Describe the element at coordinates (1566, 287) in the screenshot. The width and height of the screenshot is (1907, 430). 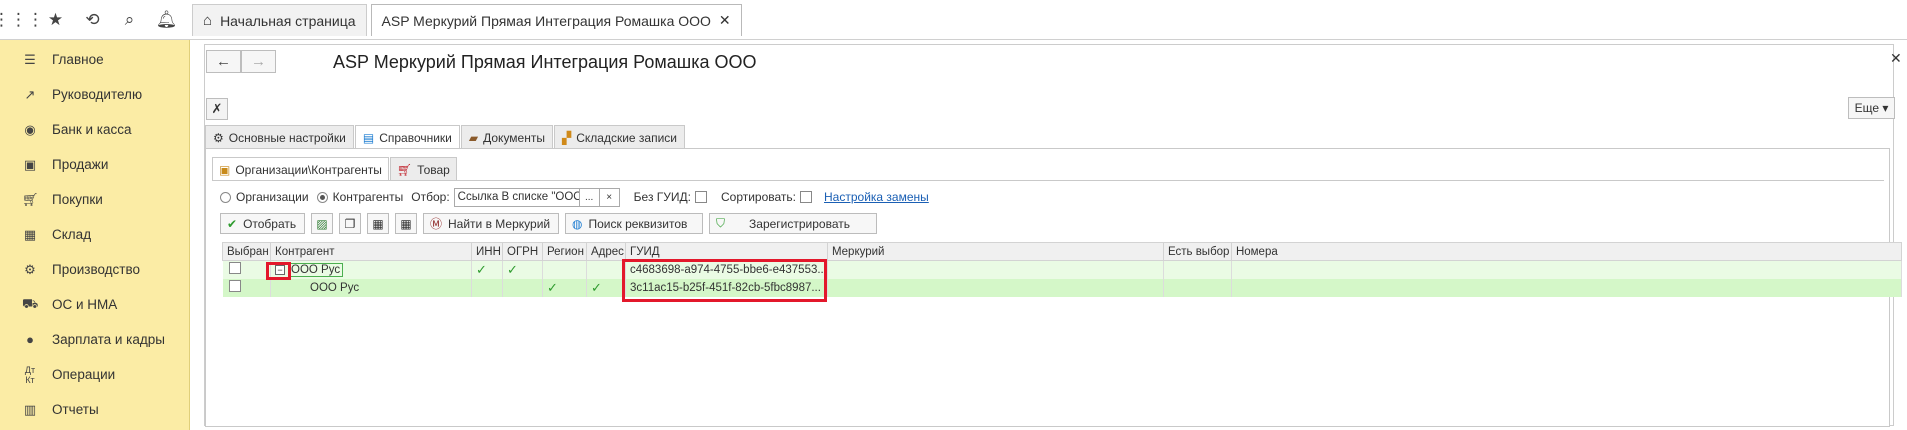
I see `numbers-cell` at that location.